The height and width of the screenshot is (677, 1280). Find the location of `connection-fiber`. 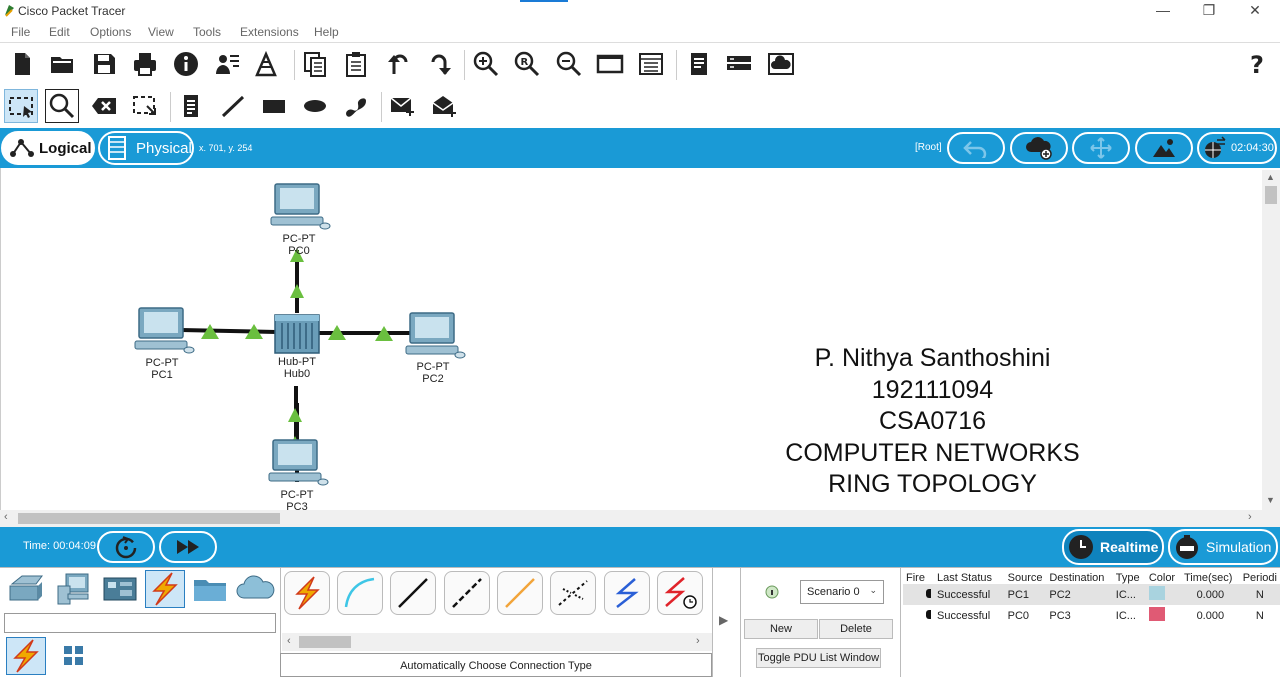

connection-fiber is located at coordinates (520, 593).